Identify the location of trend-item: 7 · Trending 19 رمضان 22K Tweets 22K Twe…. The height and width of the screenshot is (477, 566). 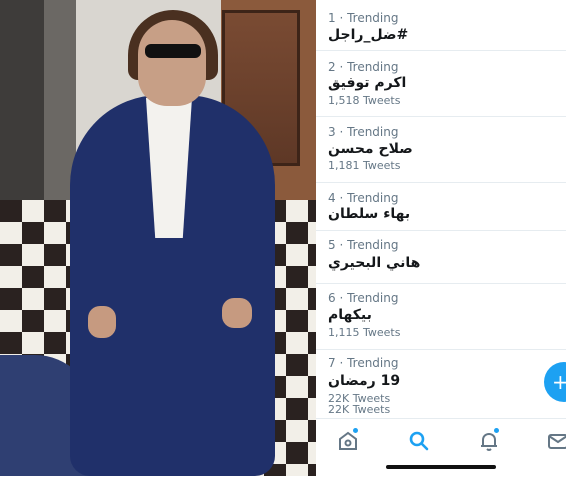
(441, 383).